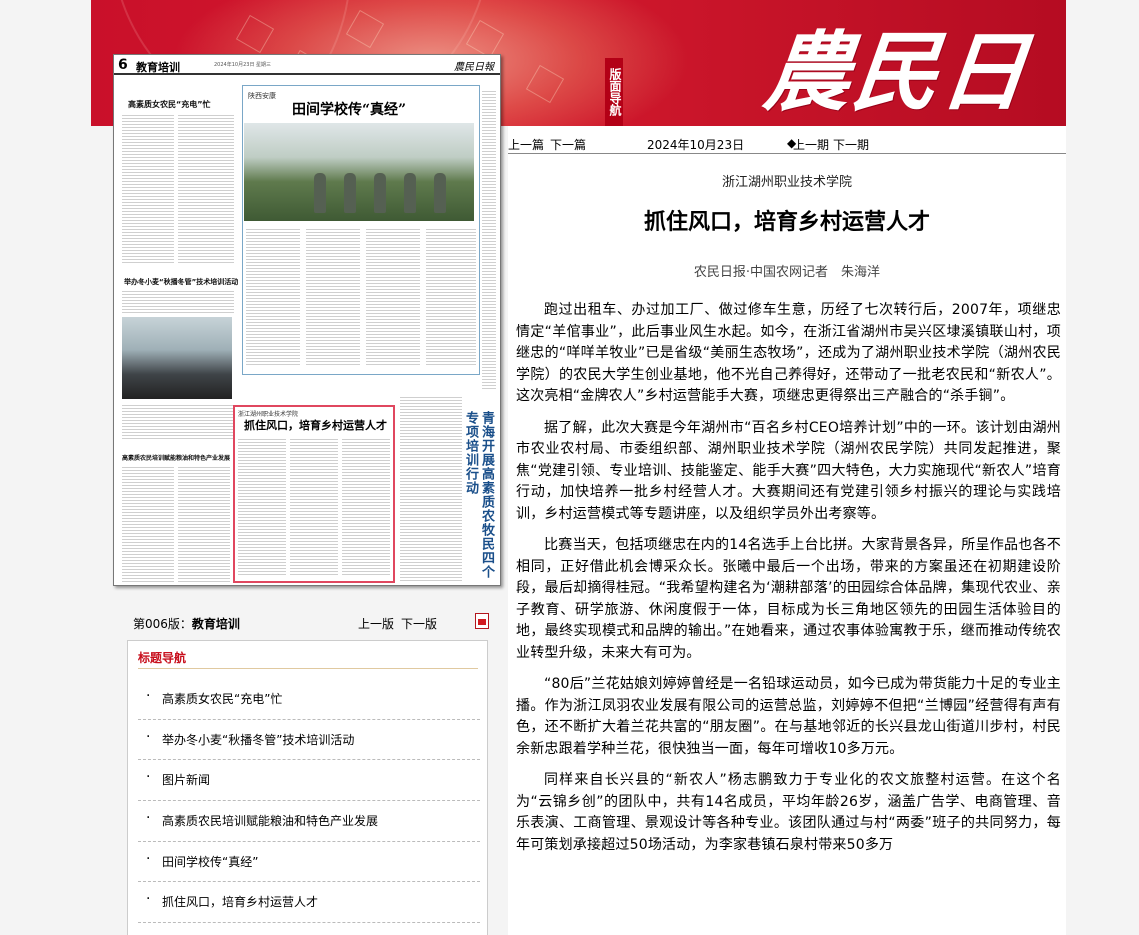 The height and width of the screenshot is (935, 1139). What do you see at coordinates (158, 67) in the screenshot?
I see `thumbnail-section: 教育培训` at bounding box center [158, 67].